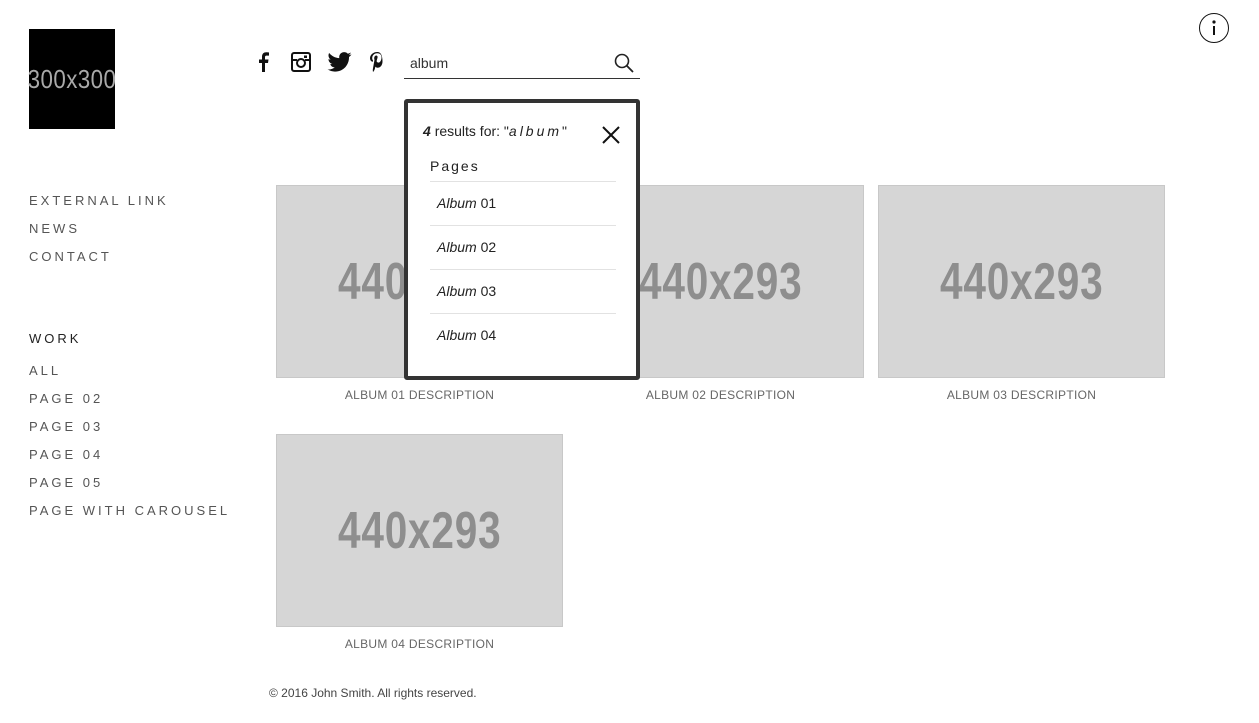 The image size is (1259, 723). Describe the element at coordinates (720, 395) in the screenshot. I see `album-caption: ALBUM 02 DESCRIPTION` at that location.